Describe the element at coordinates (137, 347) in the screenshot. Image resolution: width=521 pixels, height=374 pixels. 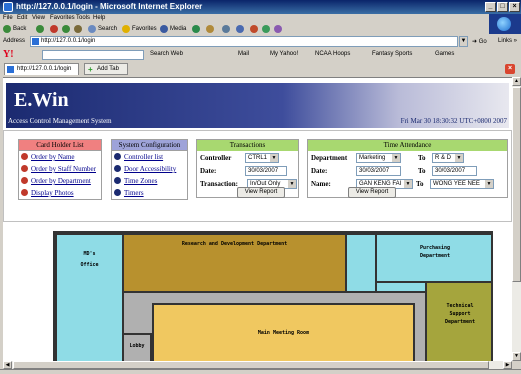
I see `lobby-area: Lobby` at that location.